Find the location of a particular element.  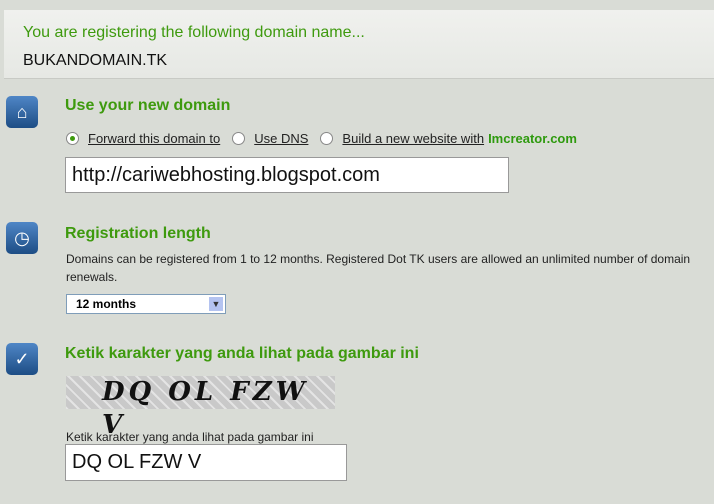

build-website-radio is located at coordinates (327, 138).